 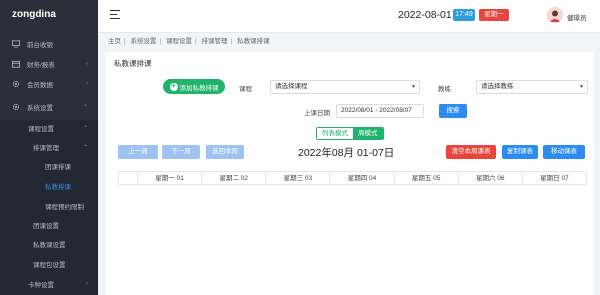 I want to click on button-label: 返回本周, so click(x=225, y=151).